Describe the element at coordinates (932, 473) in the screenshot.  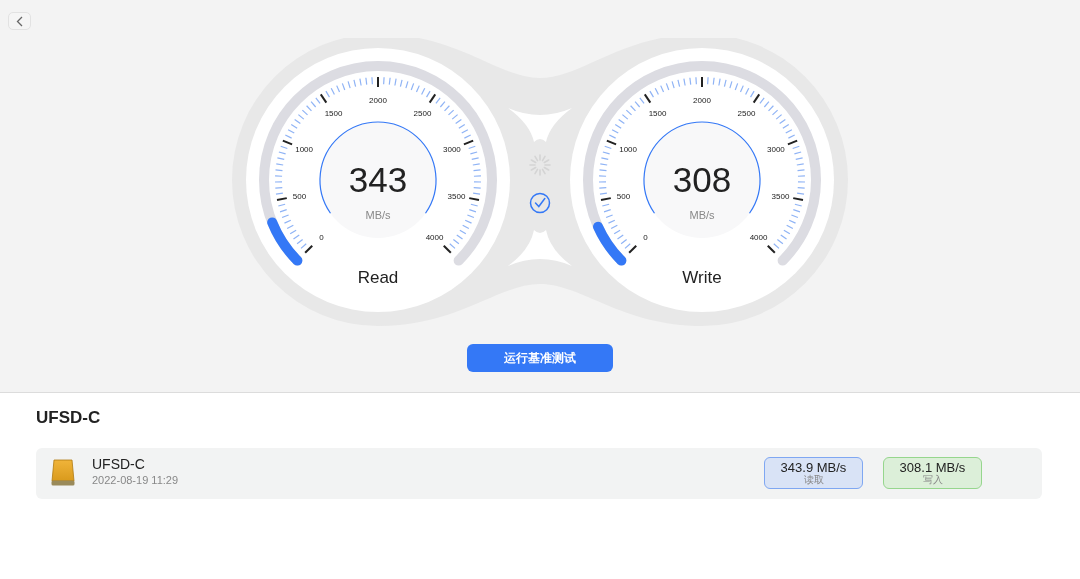
I see `write-speed-badge: 308.1 MB/s 写入` at that location.